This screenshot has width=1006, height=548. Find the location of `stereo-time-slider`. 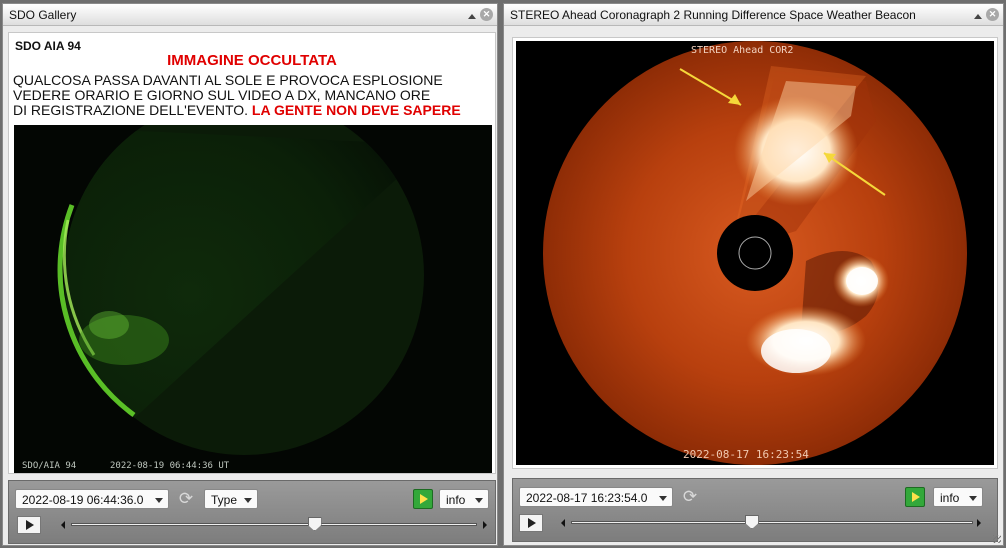

stereo-time-slider is located at coordinates (772, 522).